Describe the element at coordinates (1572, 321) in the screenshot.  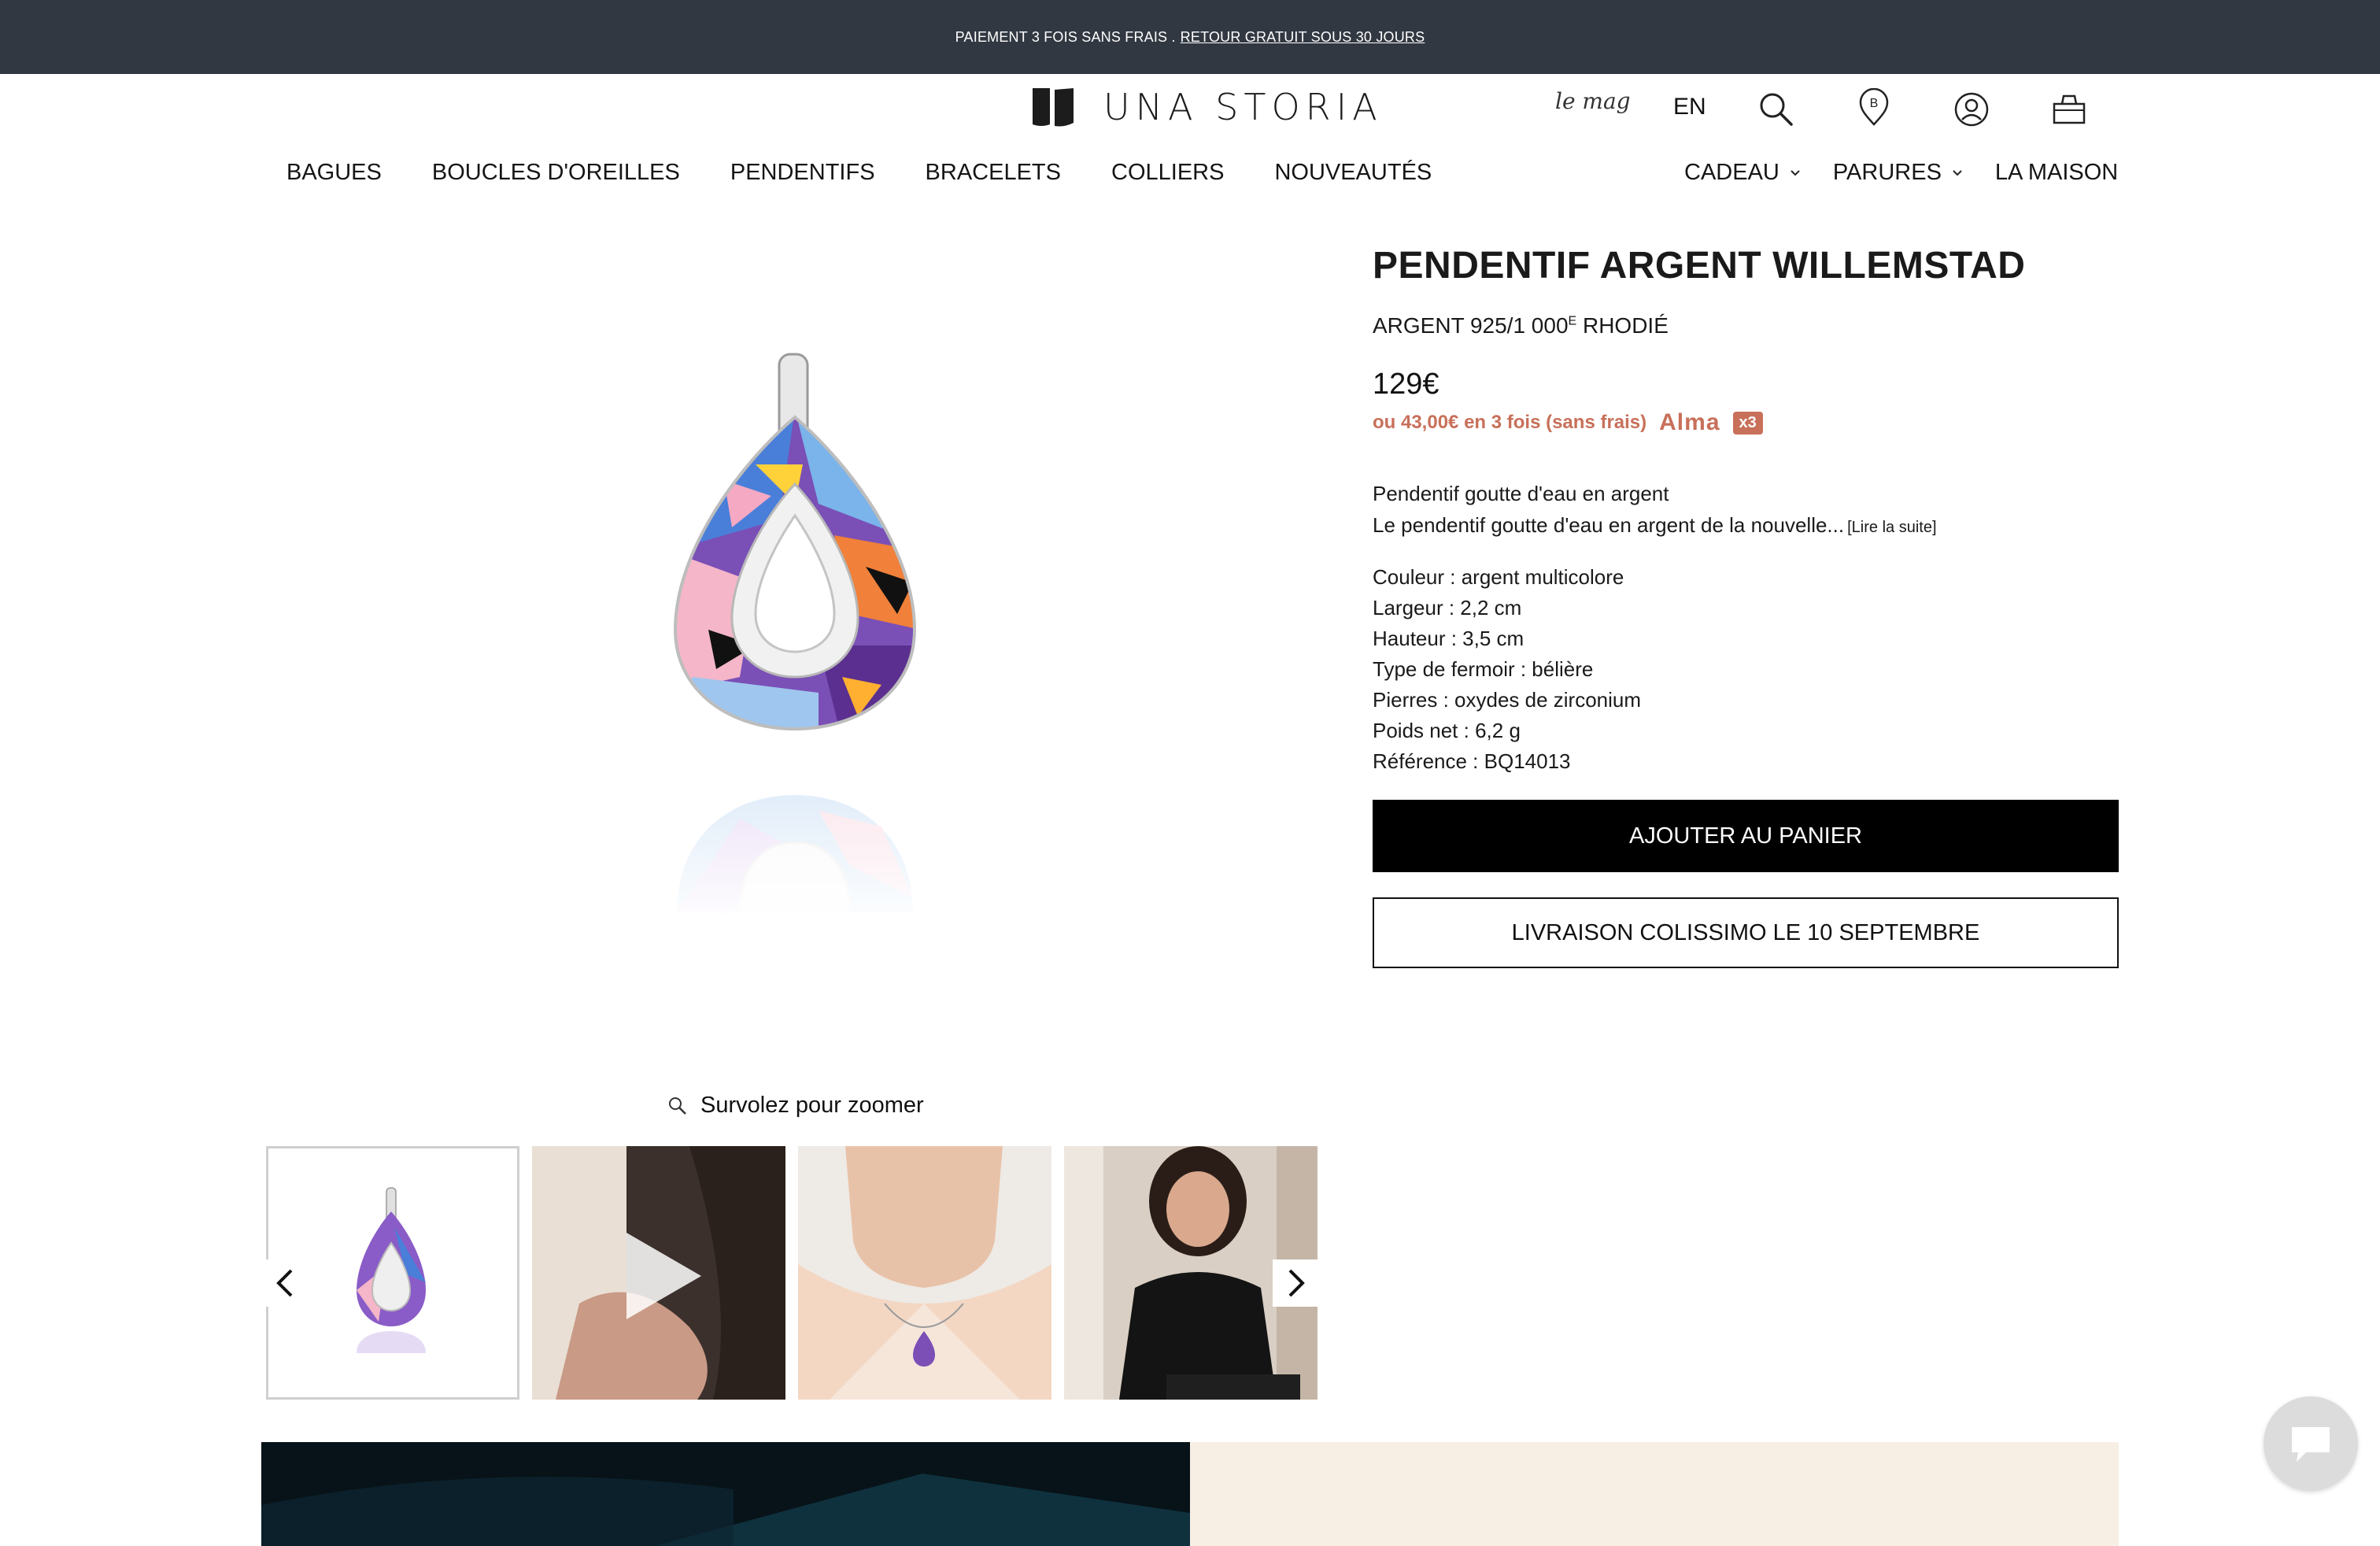
I see `material-sup: E` at that location.